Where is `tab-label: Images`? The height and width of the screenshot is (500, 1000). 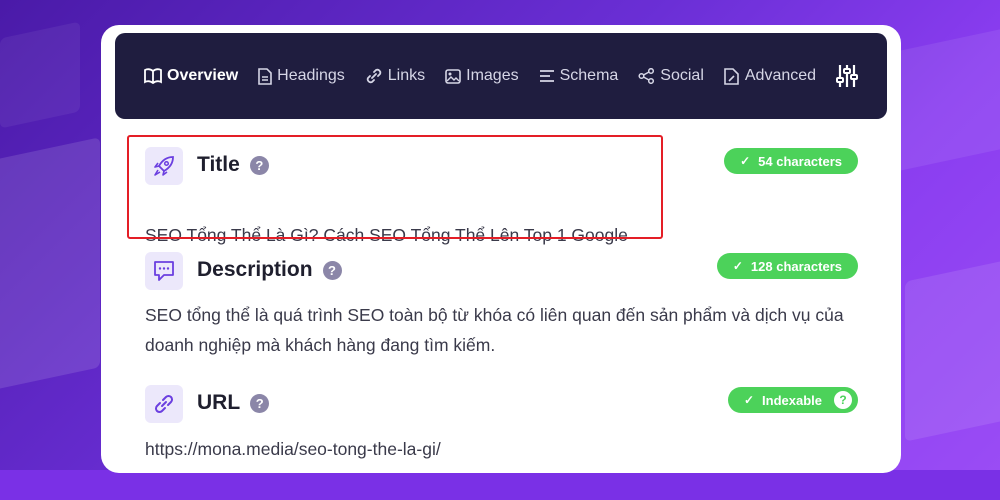 tab-label: Images is located at coordinates (492, 75).